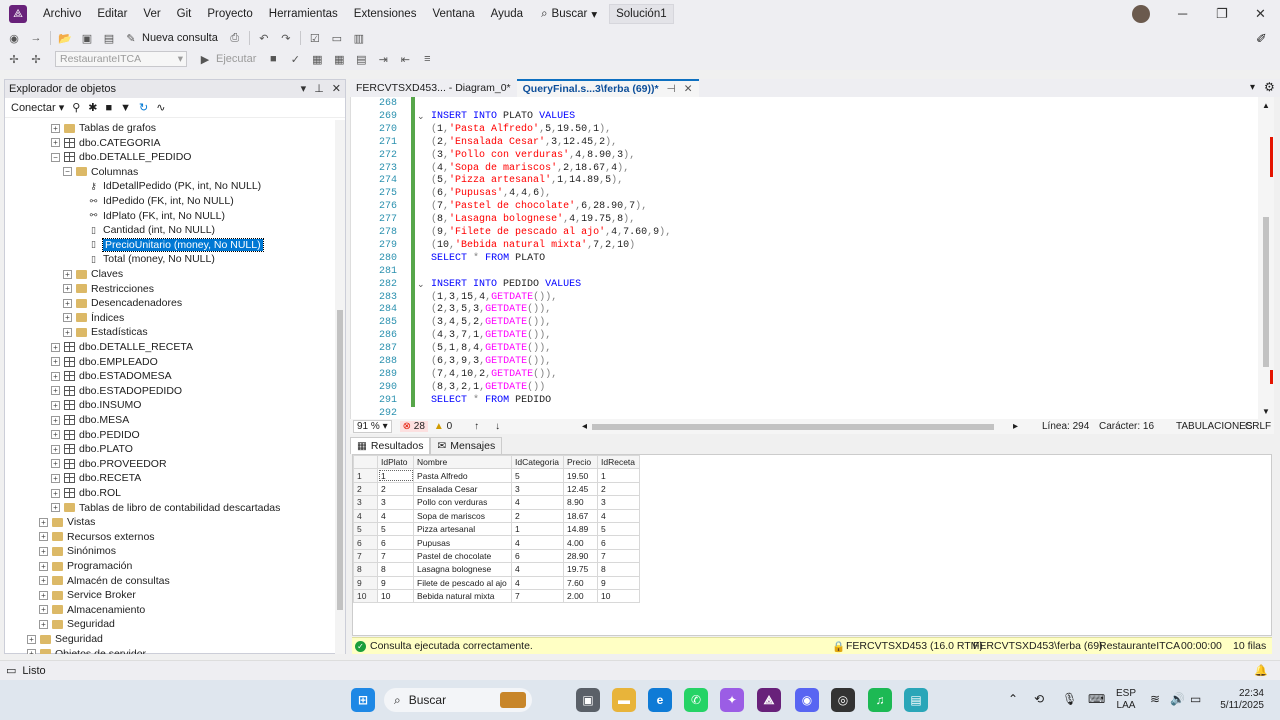 This screenshot has height=720, width=1280. Describe the element at coordinates (105, 332) in the screenshot. I see `tree-node: + Estadísticas` at that location.